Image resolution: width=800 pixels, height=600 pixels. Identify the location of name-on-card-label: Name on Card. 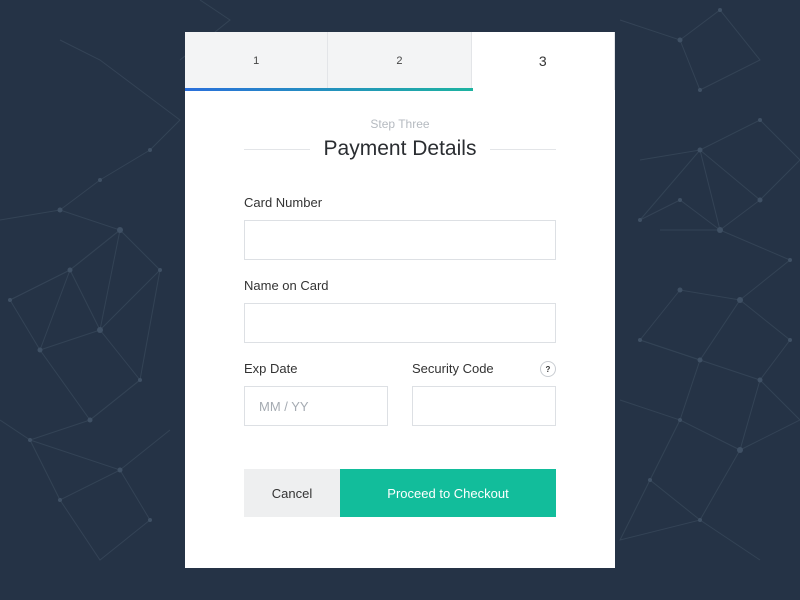
(286, 285).